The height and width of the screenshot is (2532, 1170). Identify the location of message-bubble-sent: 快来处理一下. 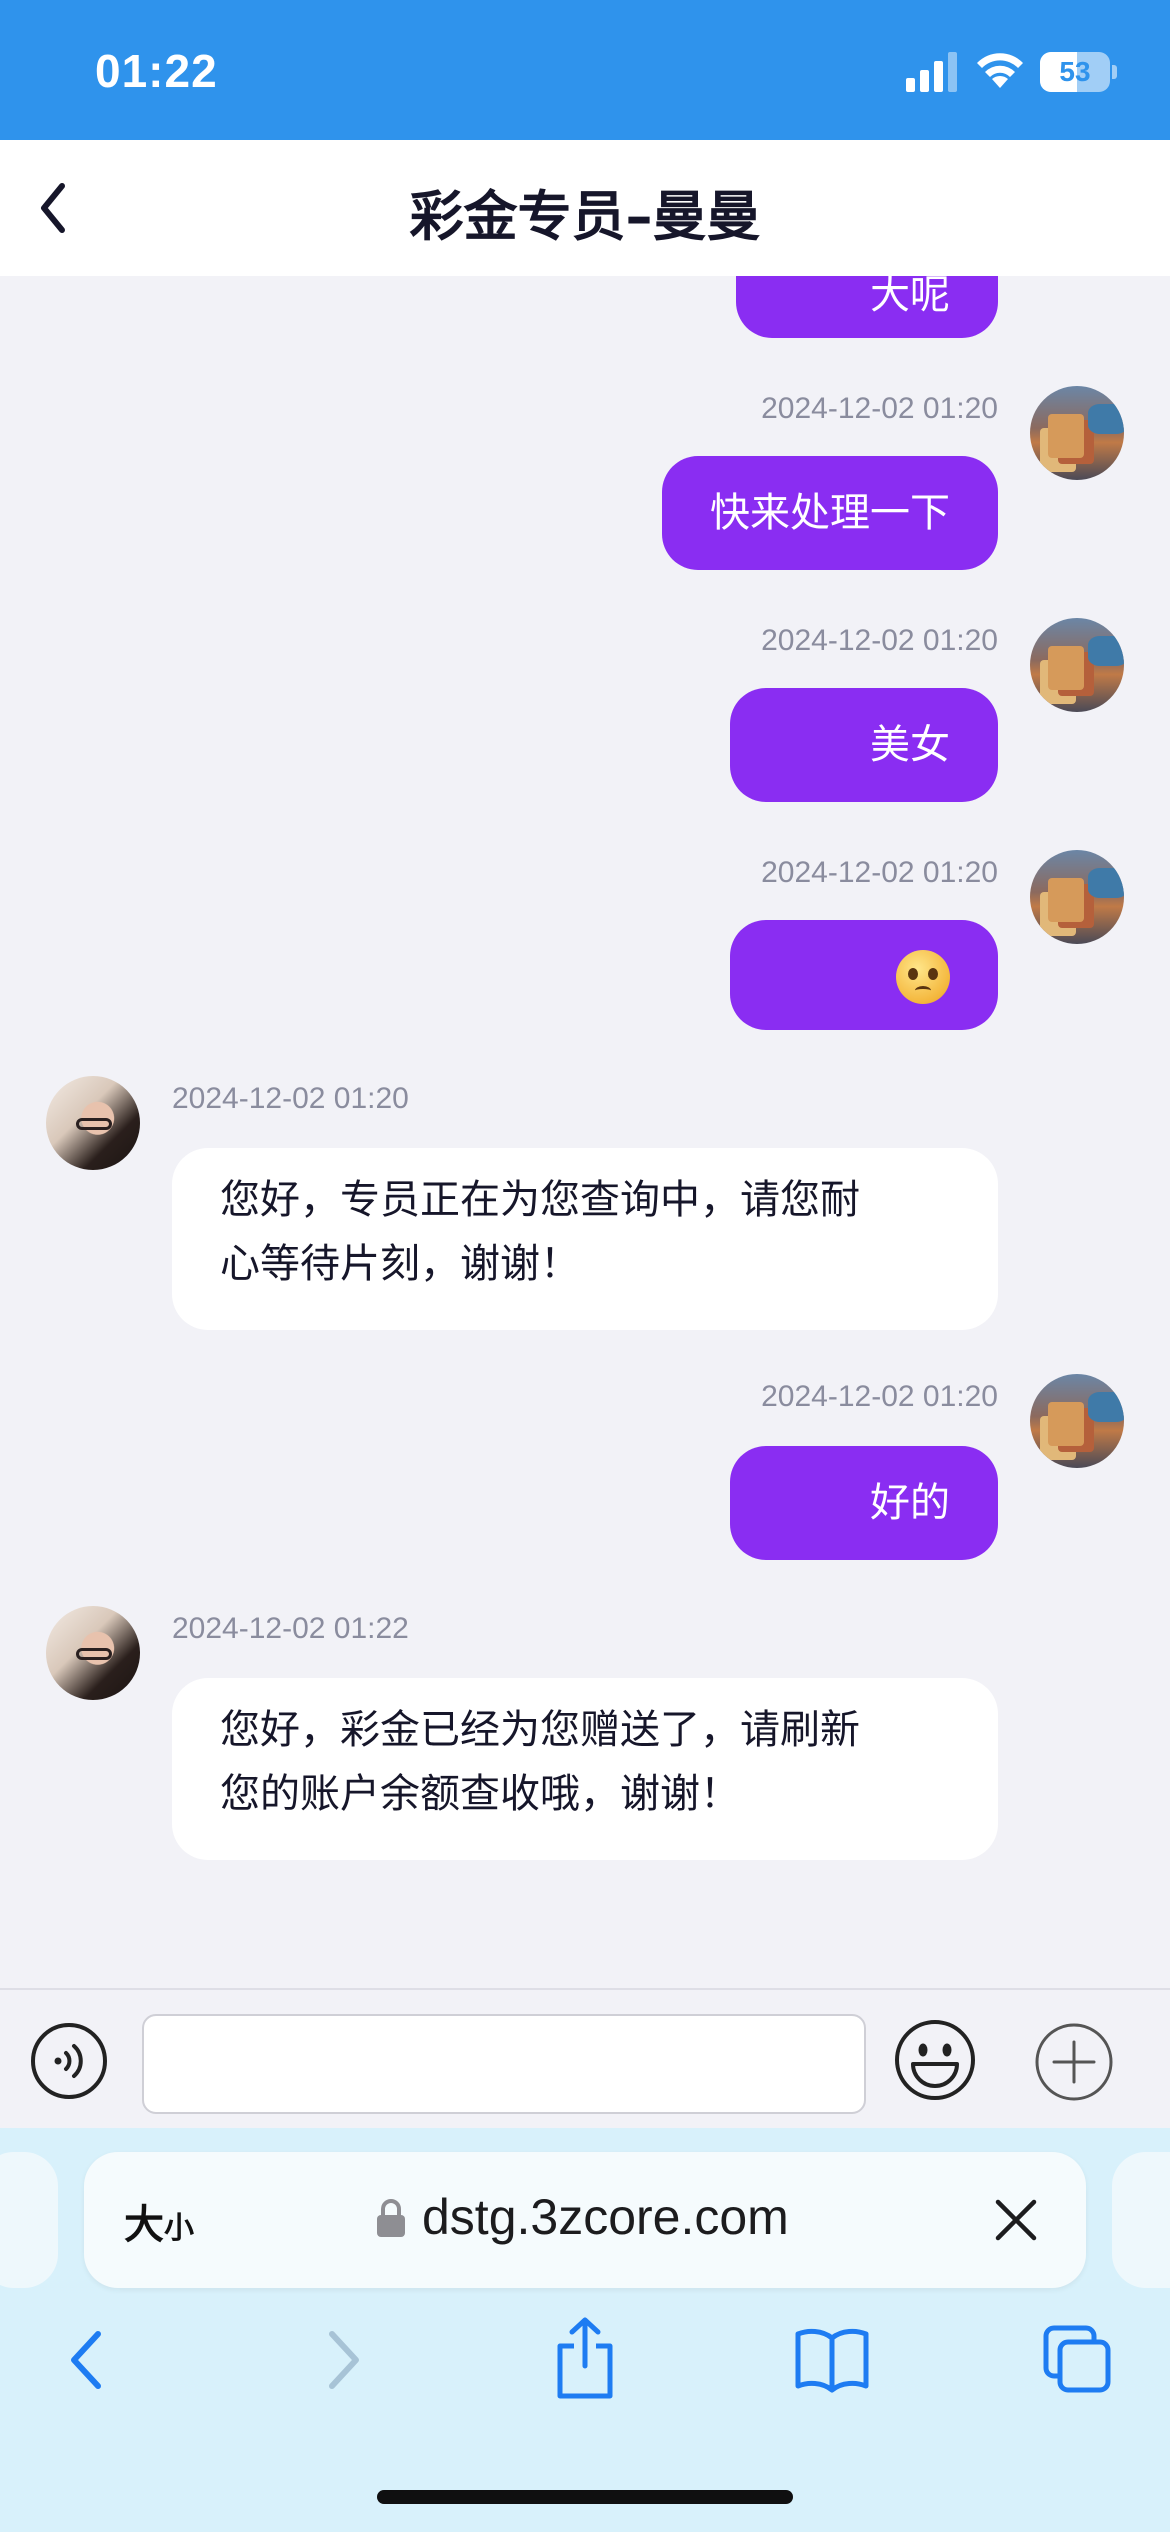
(830, 513).